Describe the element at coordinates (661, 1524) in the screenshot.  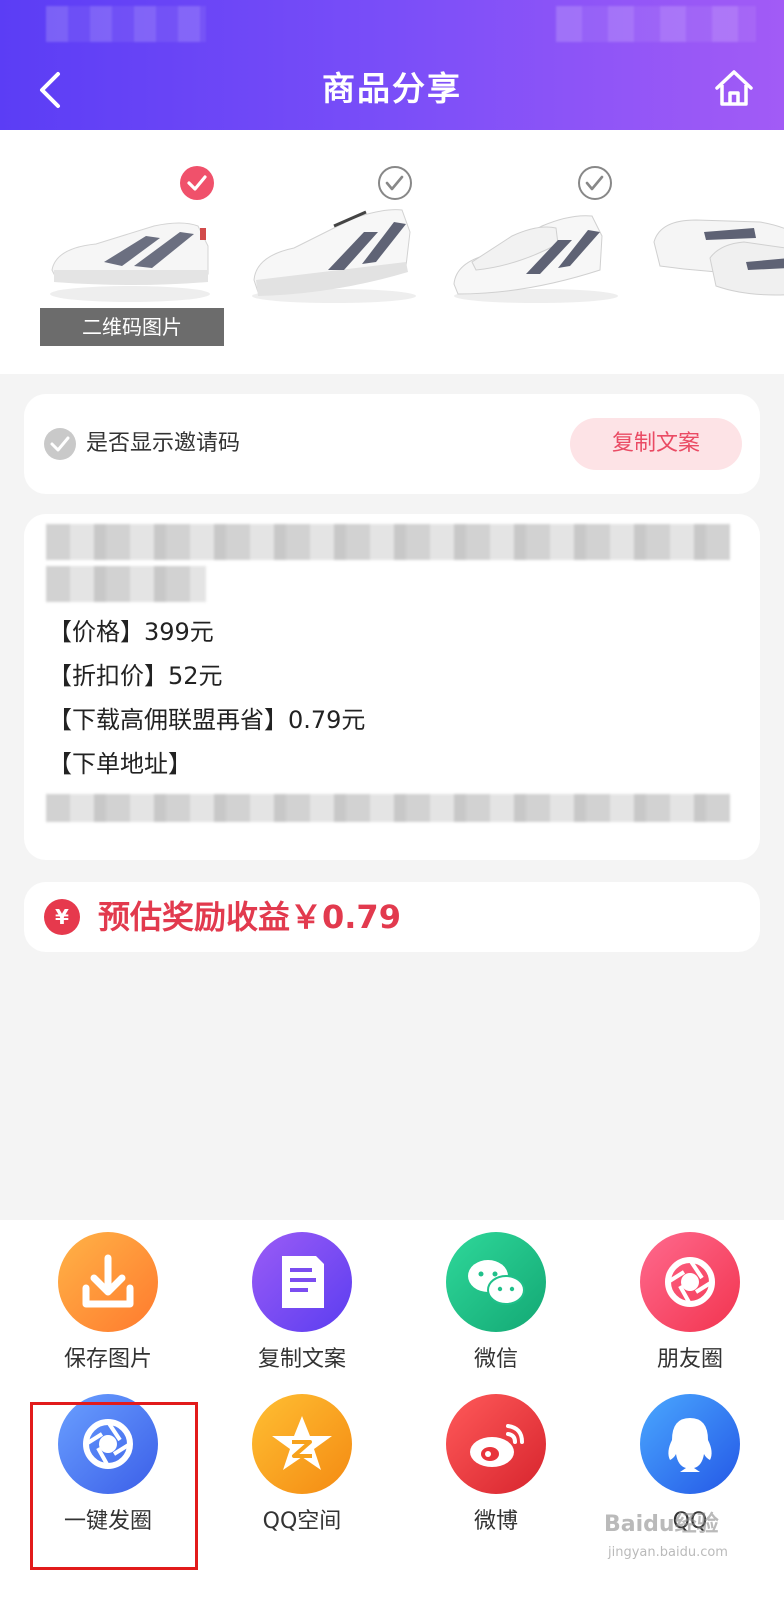
I see `watermark: Baidu经验` at that location.